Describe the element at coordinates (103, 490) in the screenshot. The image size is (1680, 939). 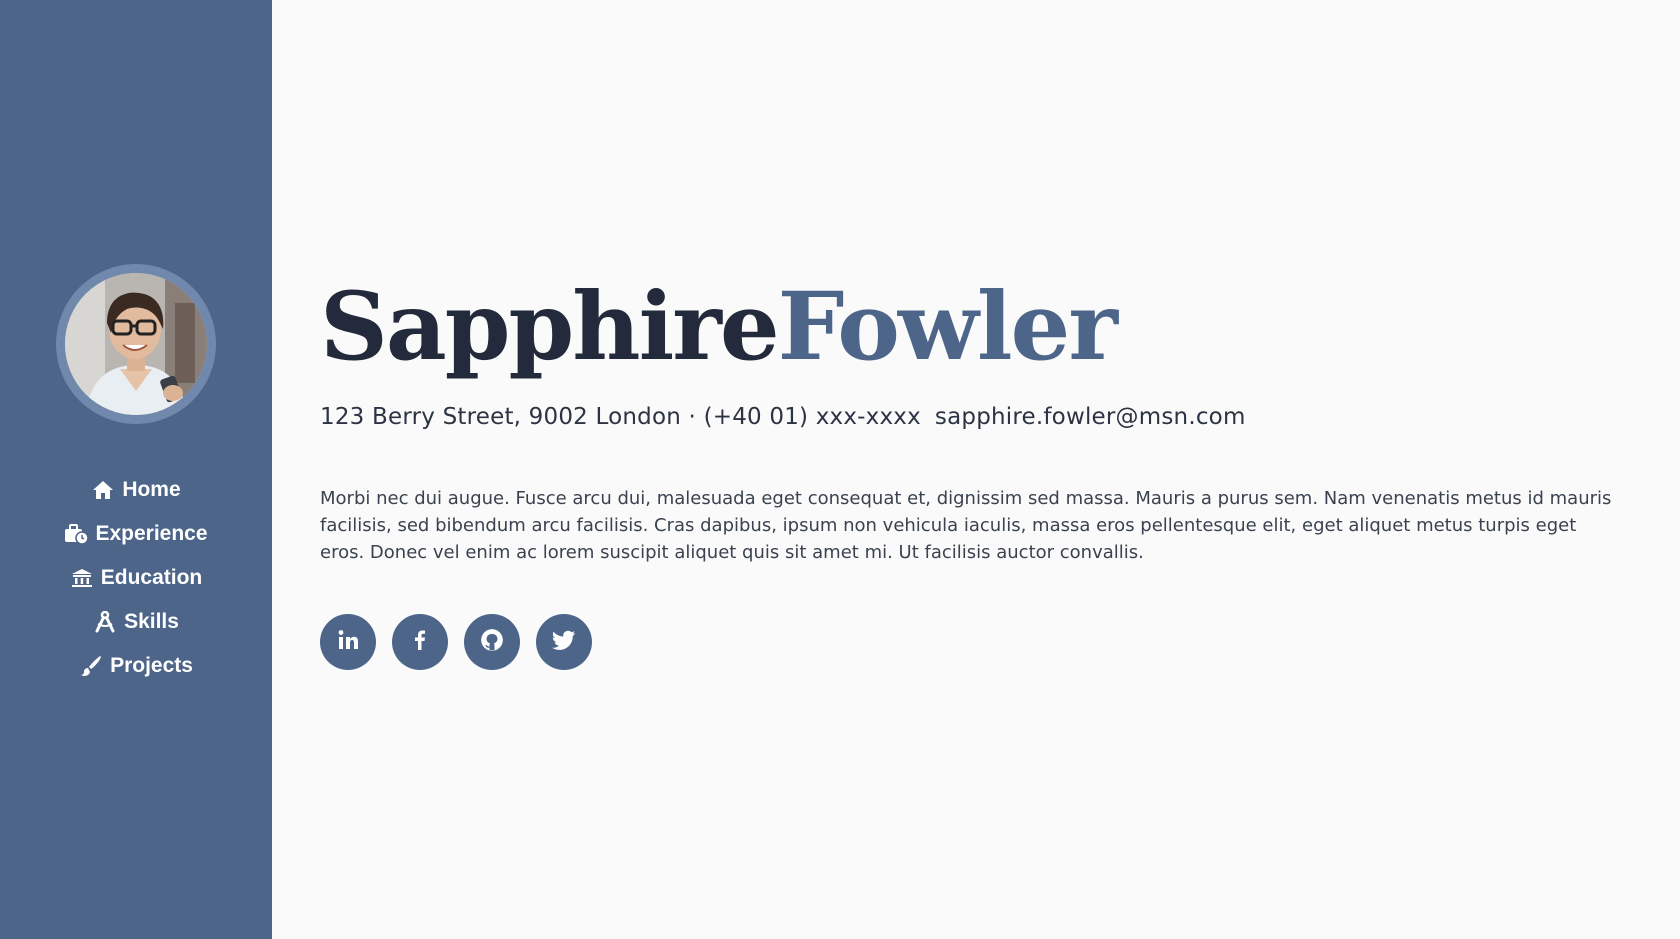
I see `home-icon` at that location.